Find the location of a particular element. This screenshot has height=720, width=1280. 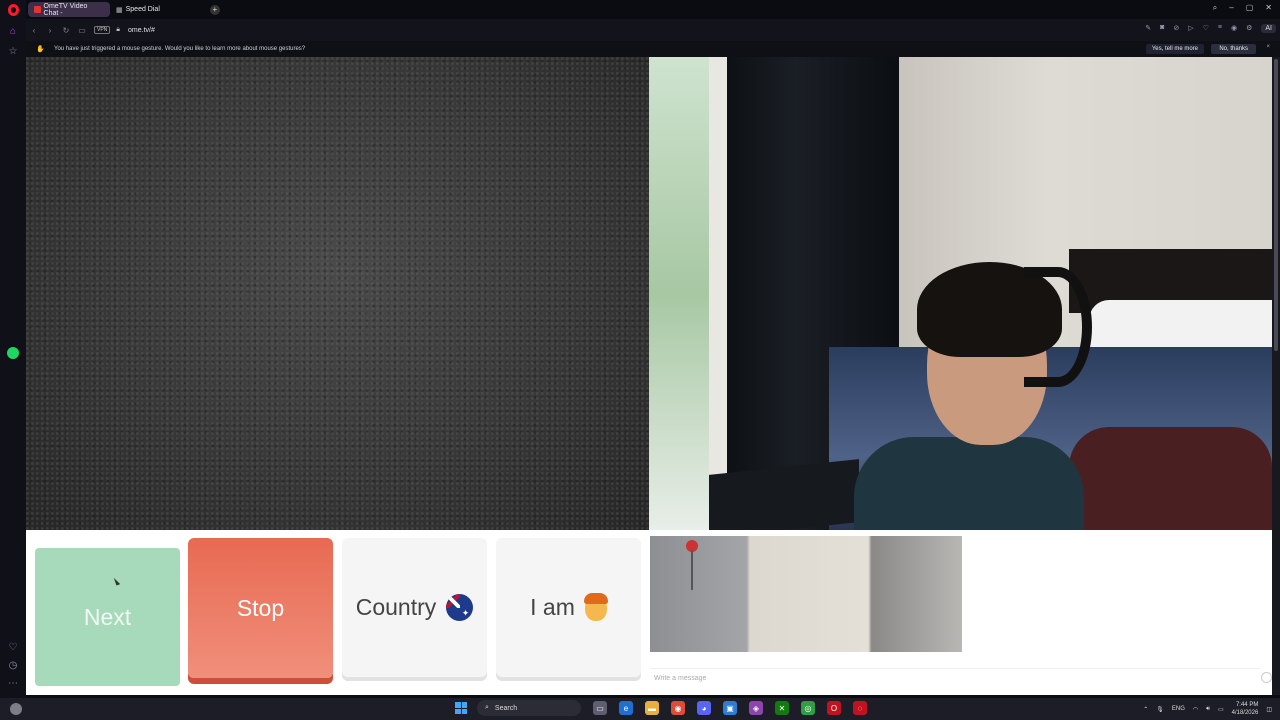

taskbar-search-label: Search is located at coordinates (506, 708).